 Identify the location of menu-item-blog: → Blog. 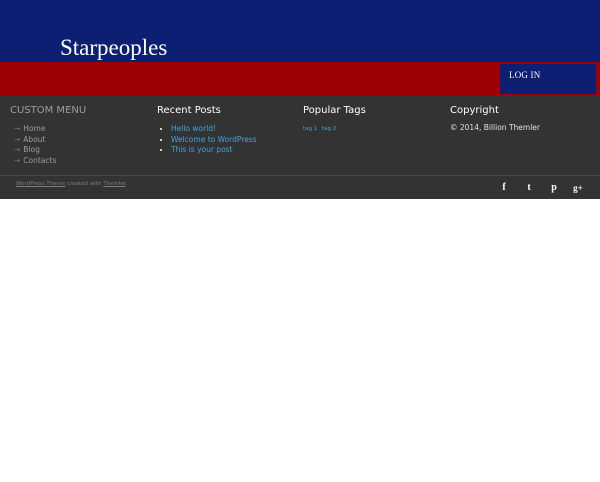
(50, 150).